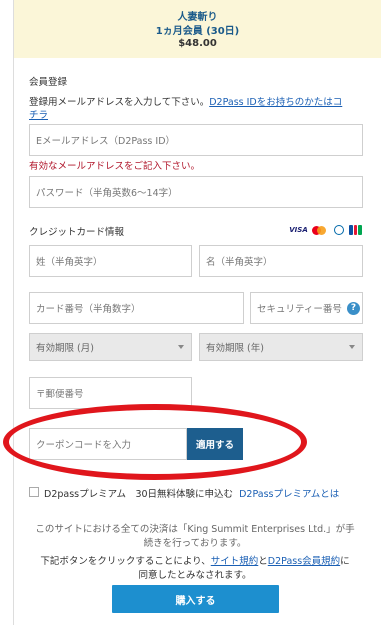 The height and width of the screenshot is (625, 381). What do you see at coordinates (235, 348) in the screenshot?
I see `expiry-year-value: 有効期限 (年)` at bounding box center [235, 348].